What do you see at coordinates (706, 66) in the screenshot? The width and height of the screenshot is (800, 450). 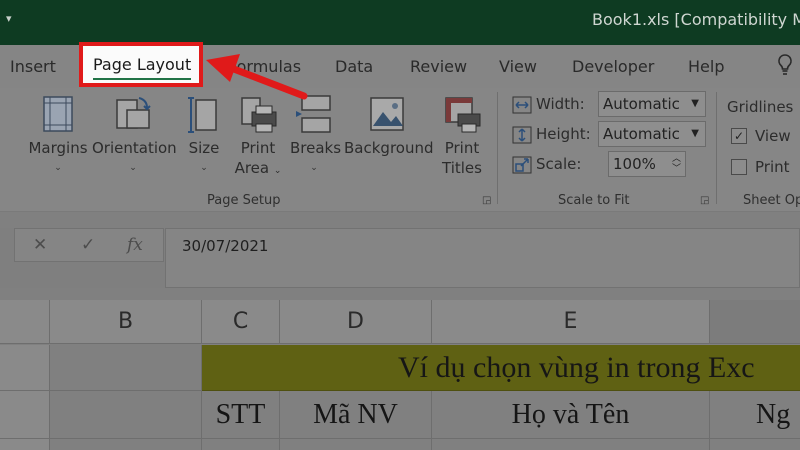 I see `tab-help: Help` at bounding box center [706, 66].